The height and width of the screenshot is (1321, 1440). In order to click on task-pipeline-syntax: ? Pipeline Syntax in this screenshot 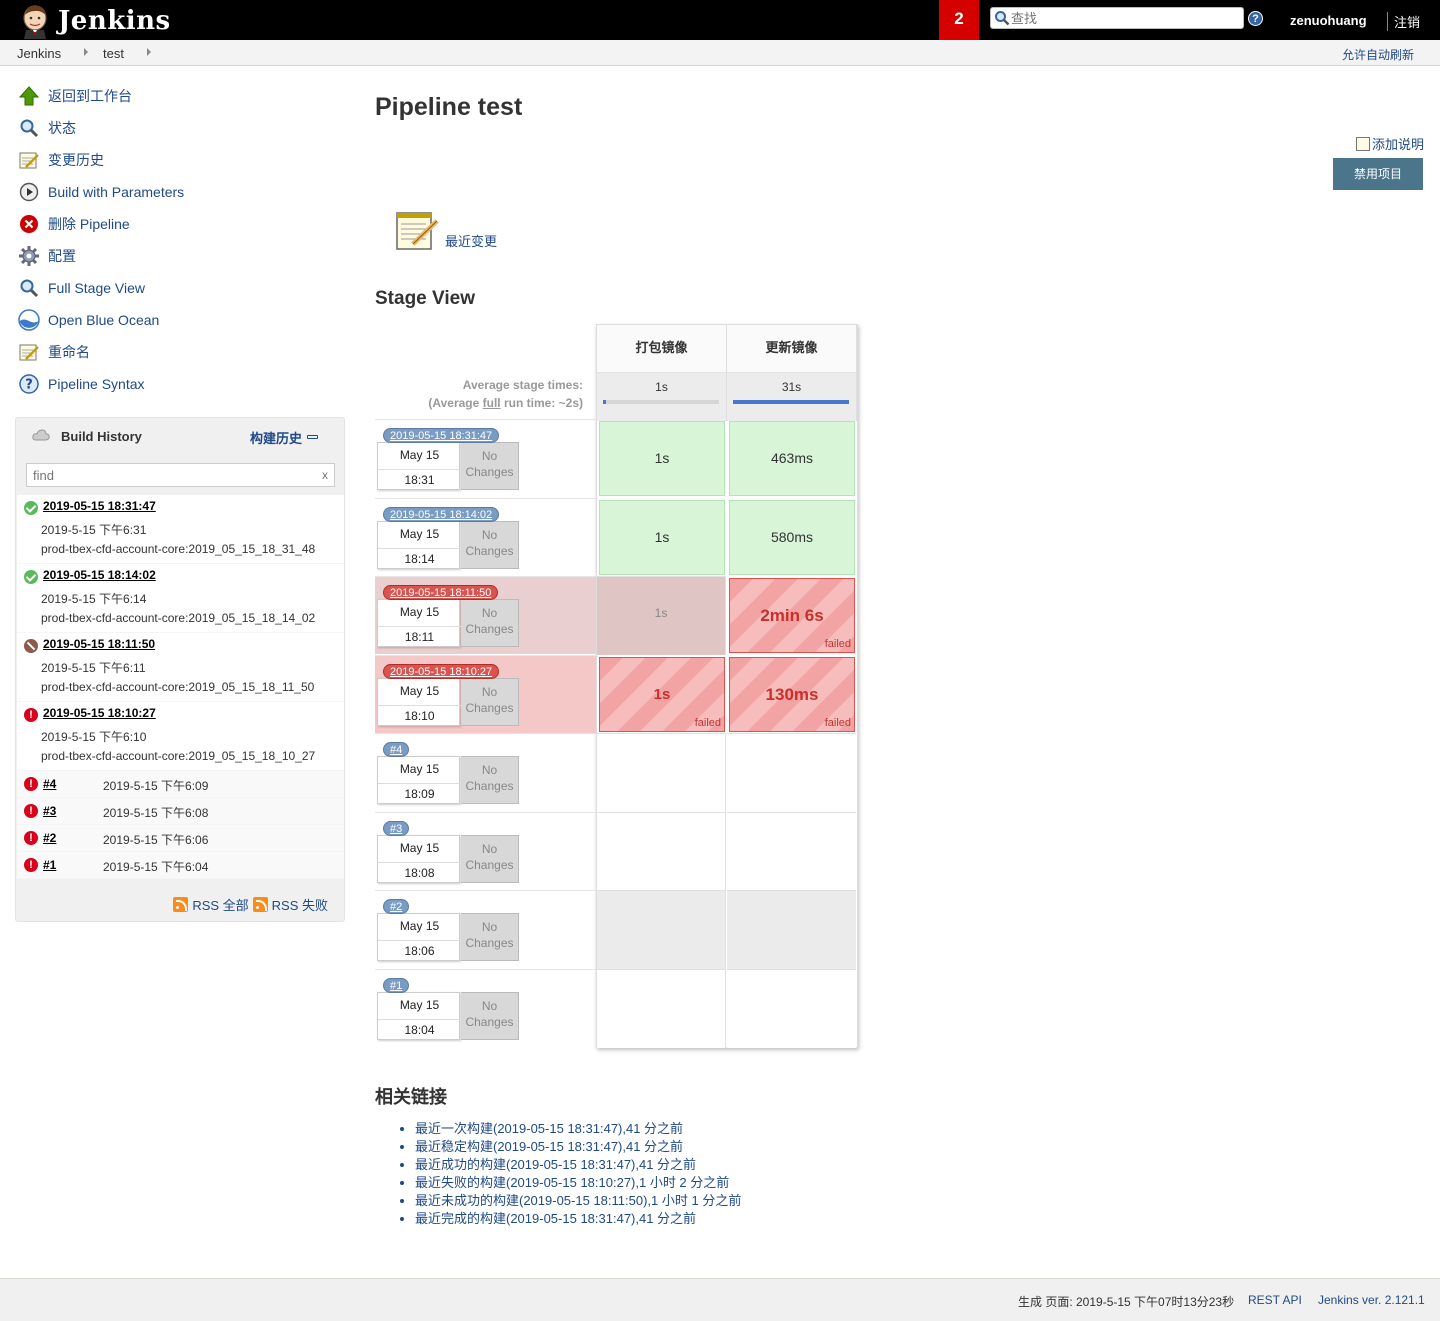, I will do `click(181, 384)`.